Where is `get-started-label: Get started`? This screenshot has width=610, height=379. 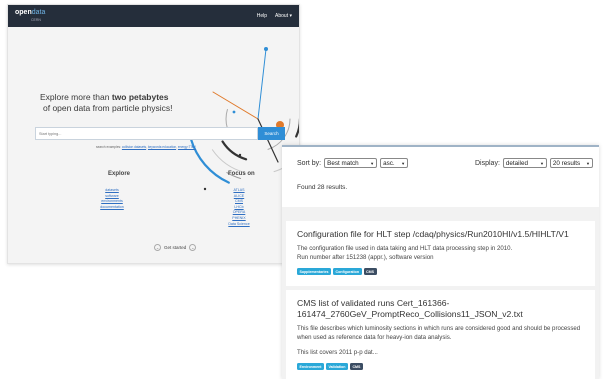
get-started-label: Get started is located at coordinates (175, 247).